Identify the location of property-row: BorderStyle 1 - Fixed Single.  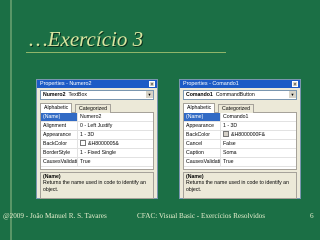
(97, 153).